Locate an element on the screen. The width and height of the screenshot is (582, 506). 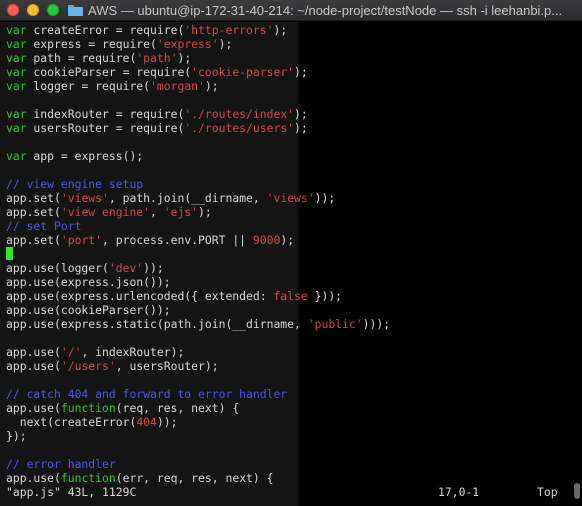
code-token: , is located at coordinates (157, 212).